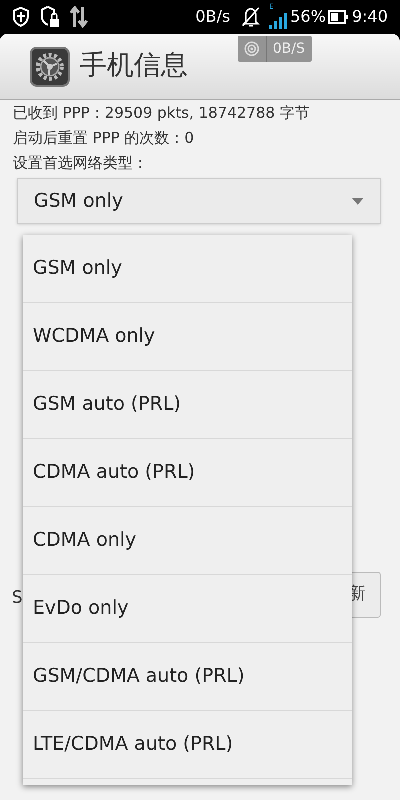 The width and height of the screenshot is (400, 800). Describe the element at coordinates (187, 405) in the screenshot. I see `dropdown-option: GSM auto (PRL)` at that location.